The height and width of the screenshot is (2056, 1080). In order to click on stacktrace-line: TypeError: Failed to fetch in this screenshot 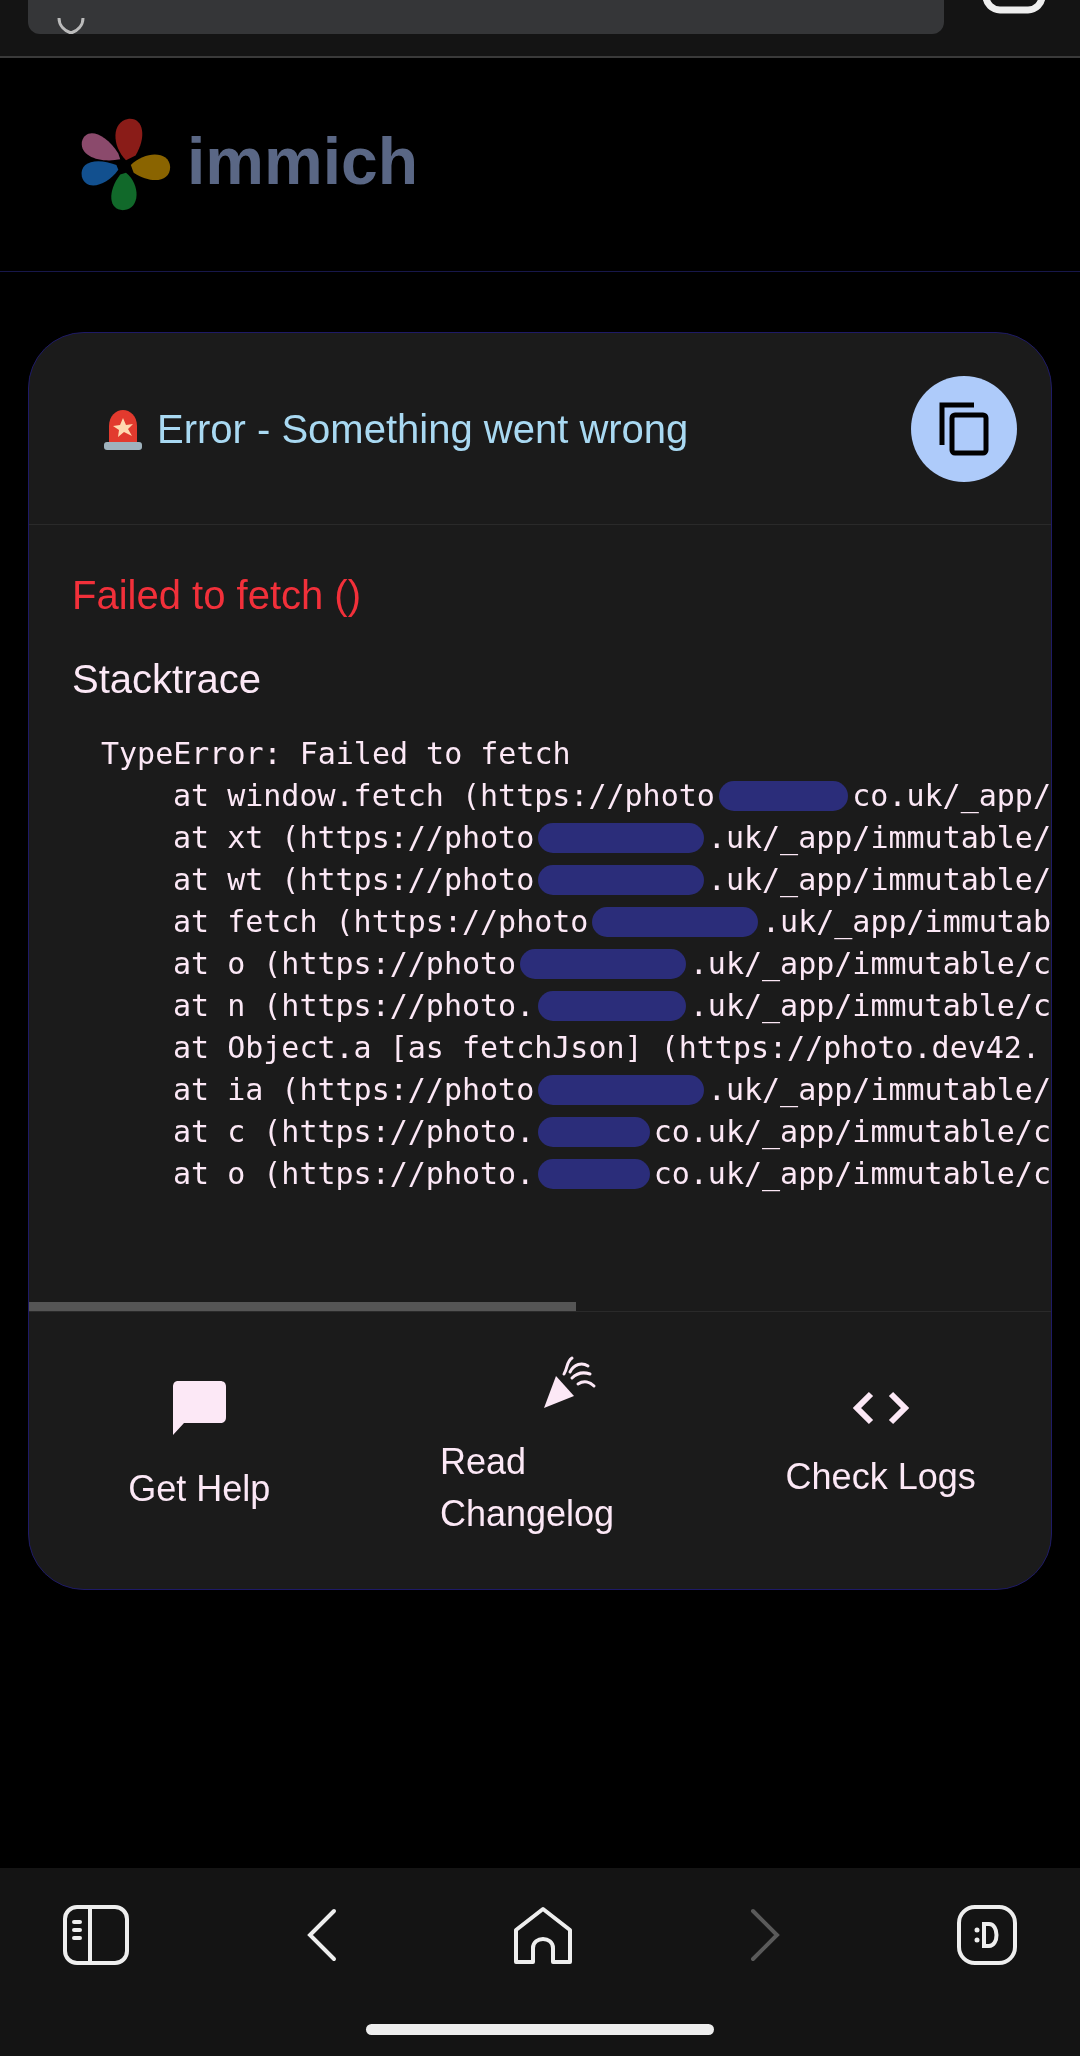, I will do `click(336, 754)`.